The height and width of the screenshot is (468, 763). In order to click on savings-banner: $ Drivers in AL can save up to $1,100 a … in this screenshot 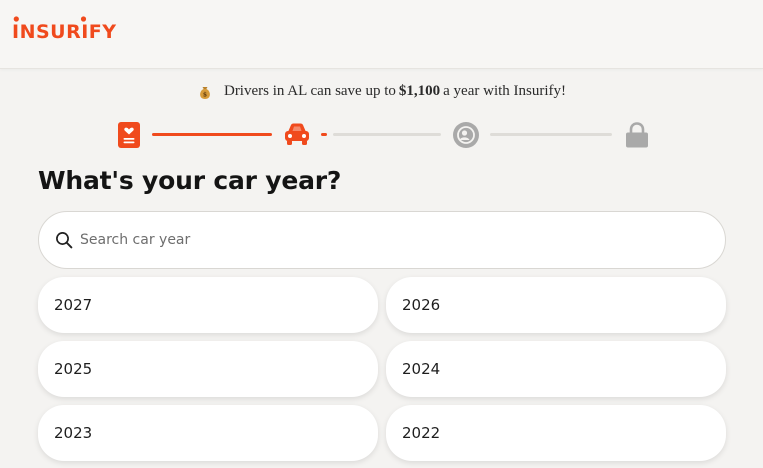, I will do `click(381, 91)`.